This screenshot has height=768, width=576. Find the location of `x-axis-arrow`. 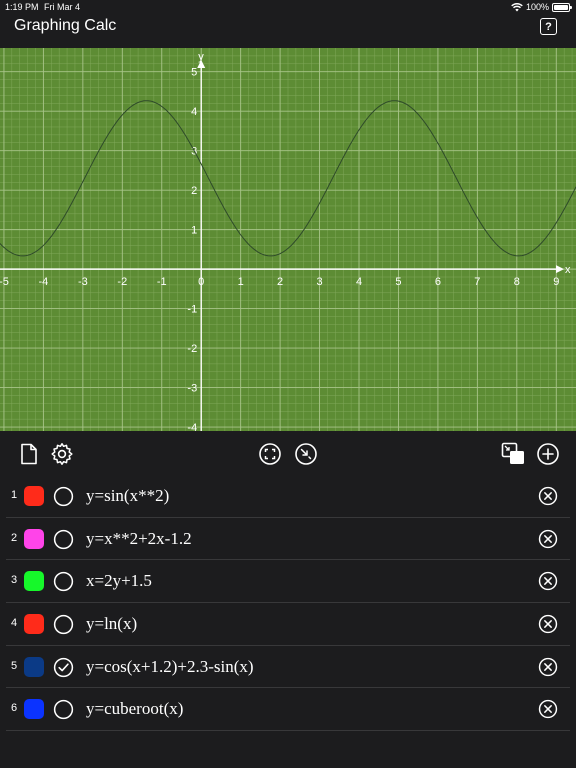

x-axis-arrow is located at coordinates (560, 269).